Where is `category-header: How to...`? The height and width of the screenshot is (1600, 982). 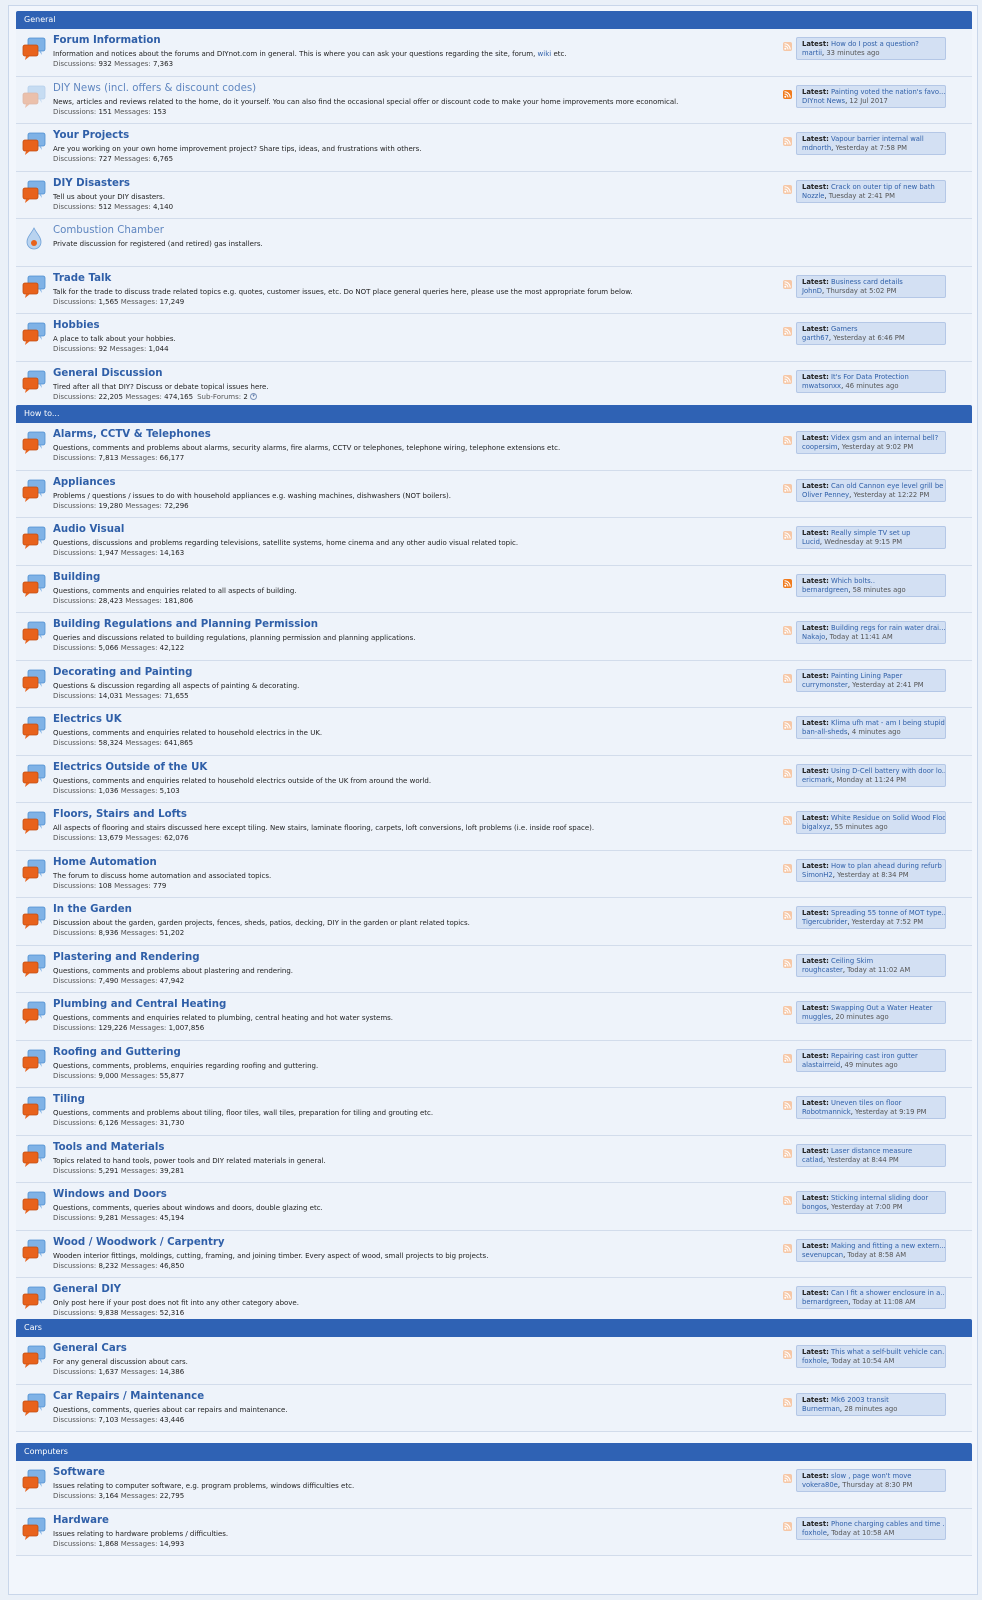
category-header: How to... is located at coordinates (494, 414).